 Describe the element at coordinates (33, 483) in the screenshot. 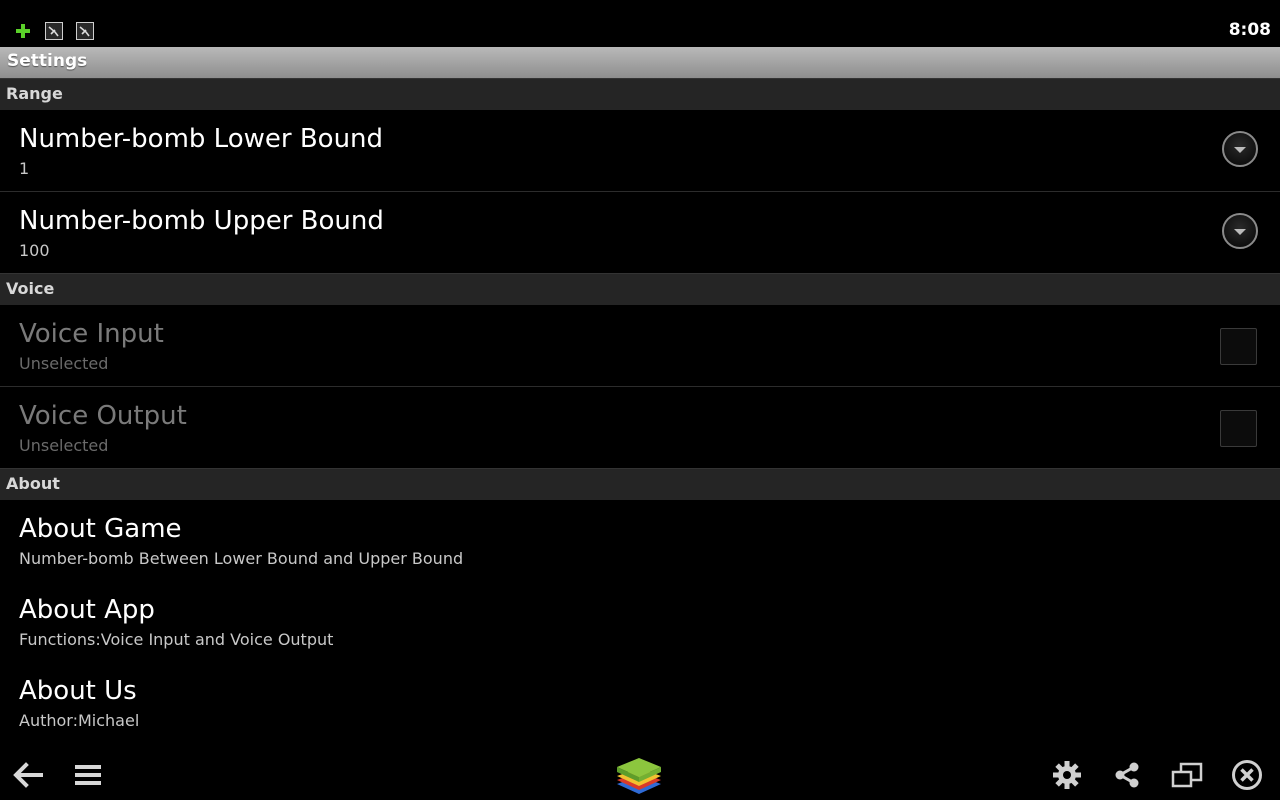

I see `category-label: About` at that location.